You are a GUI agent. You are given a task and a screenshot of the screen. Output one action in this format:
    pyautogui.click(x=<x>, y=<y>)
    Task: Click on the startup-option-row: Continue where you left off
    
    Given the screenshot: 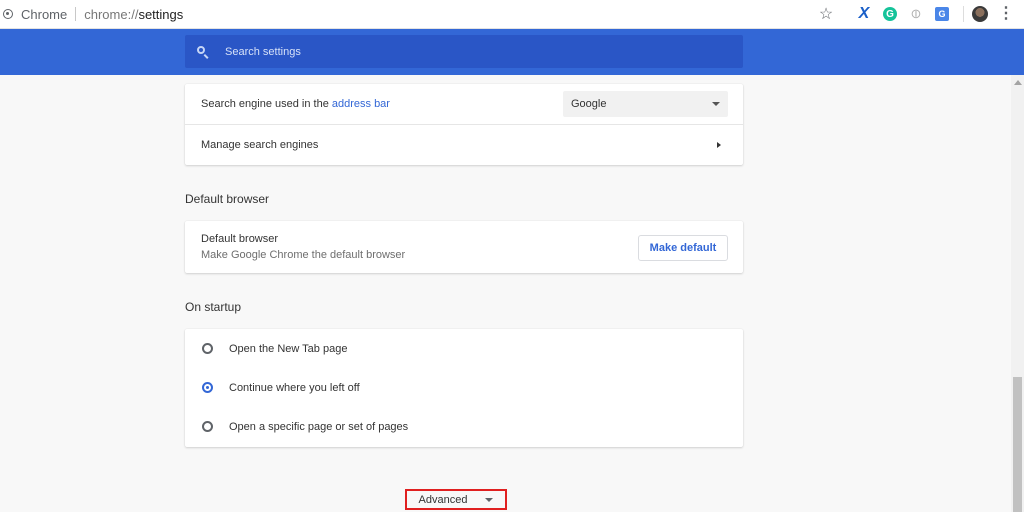 What is the action you would take?
    pyautogui.click(x=464, y=387)
    